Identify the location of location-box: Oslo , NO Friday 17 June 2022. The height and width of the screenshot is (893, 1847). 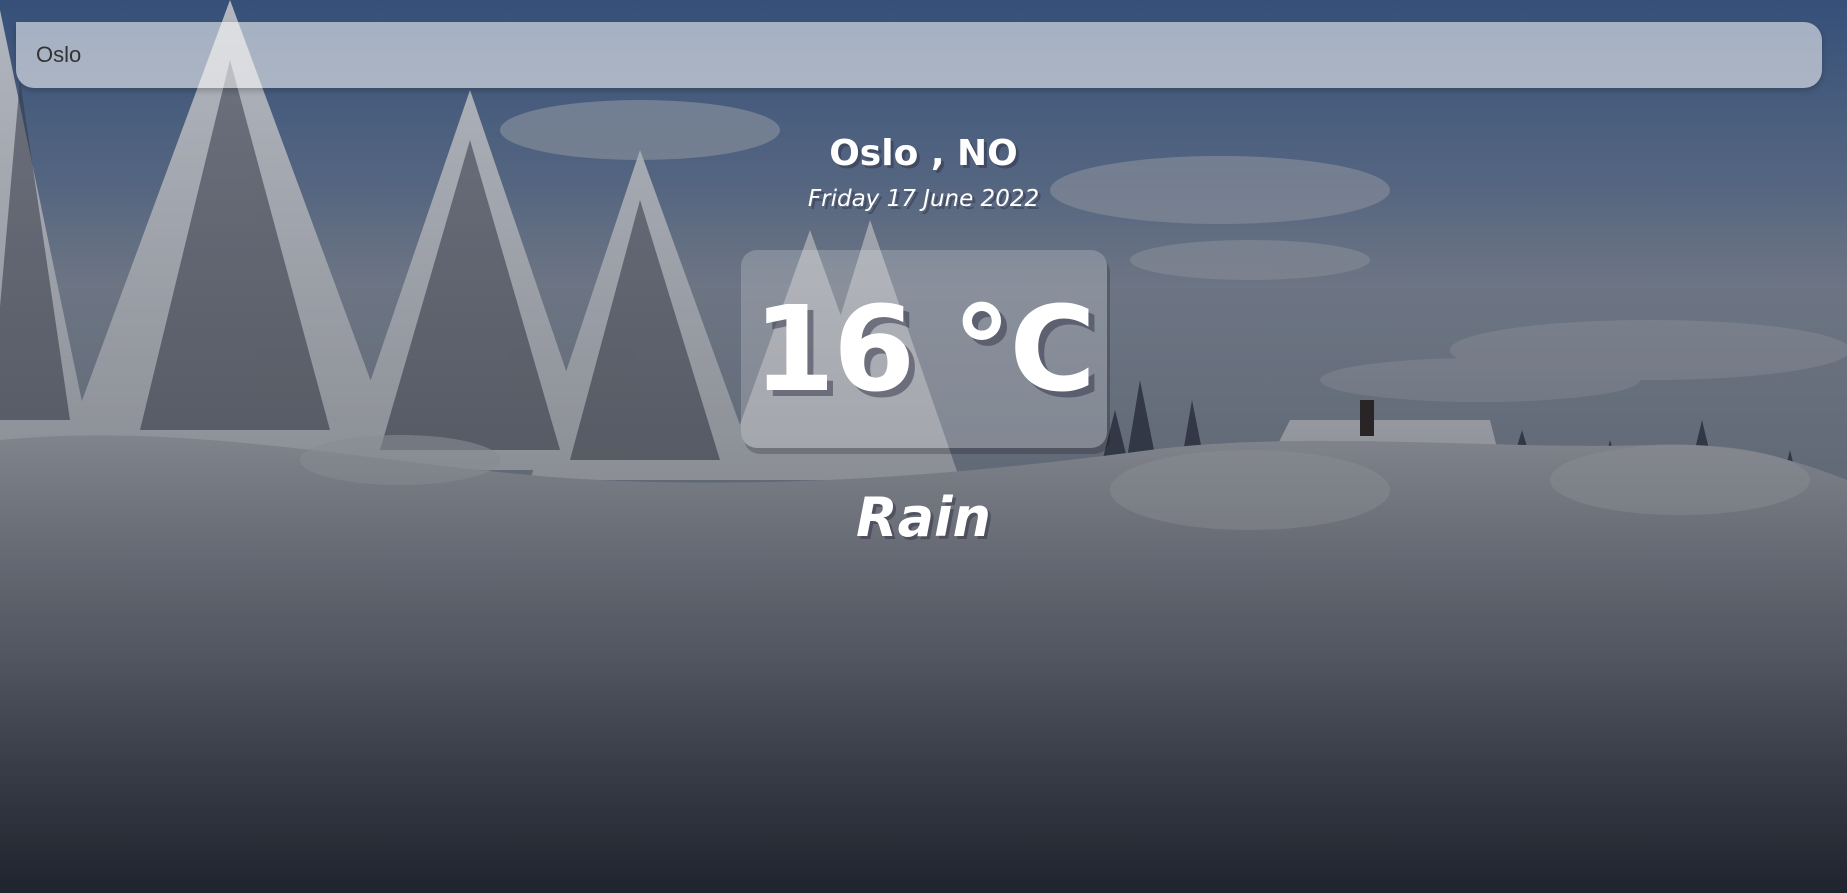
(923, 171).